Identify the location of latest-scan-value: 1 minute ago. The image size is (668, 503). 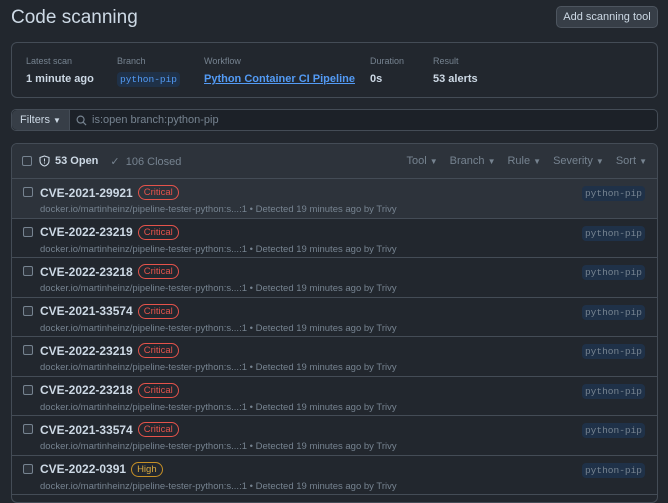
(60, 79).